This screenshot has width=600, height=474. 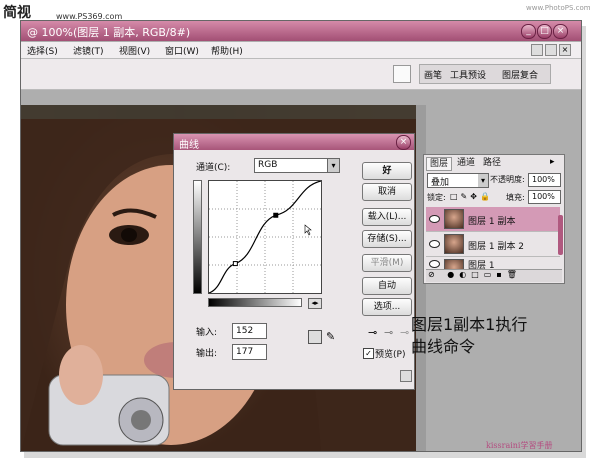 I want to click on file-browser-icon, so click(x=402, y=74).